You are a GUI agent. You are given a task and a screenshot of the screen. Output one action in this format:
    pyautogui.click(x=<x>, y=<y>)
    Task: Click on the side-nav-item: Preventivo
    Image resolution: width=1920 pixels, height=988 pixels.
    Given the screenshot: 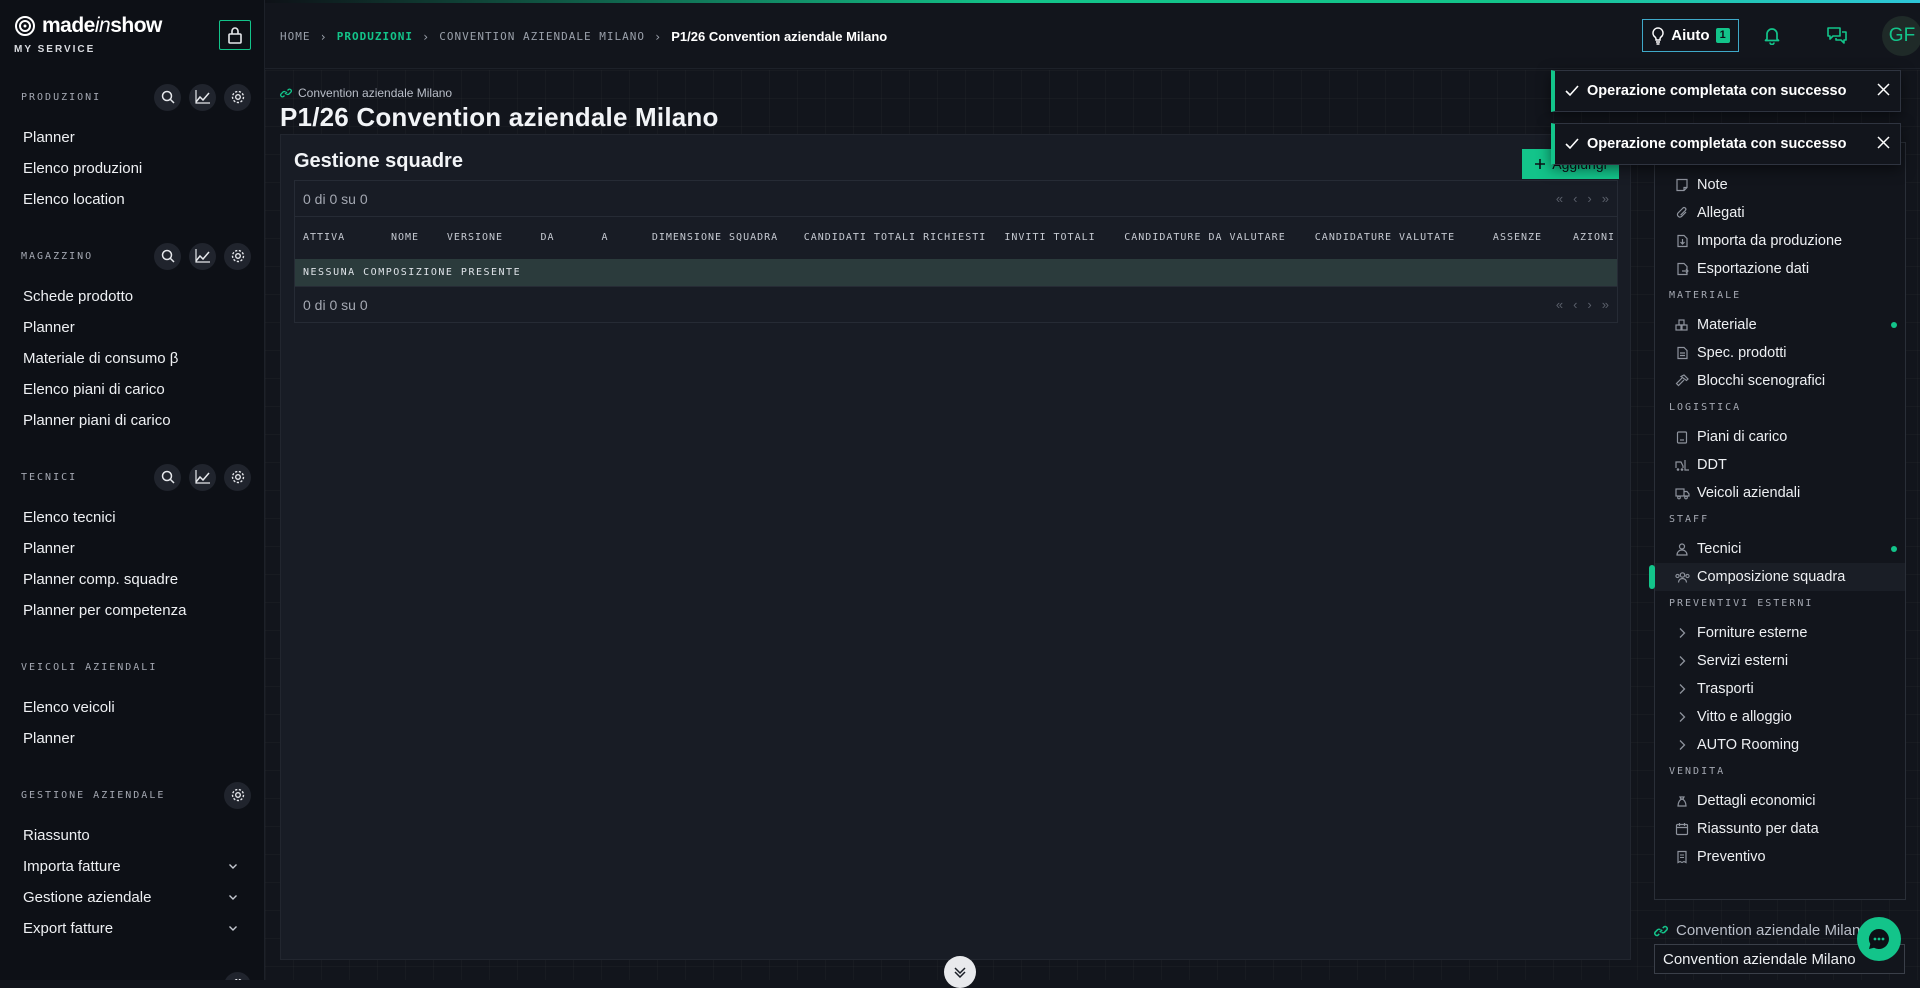 What is the action you would take?
    pyautogui.click(x=1780, y=857)
    